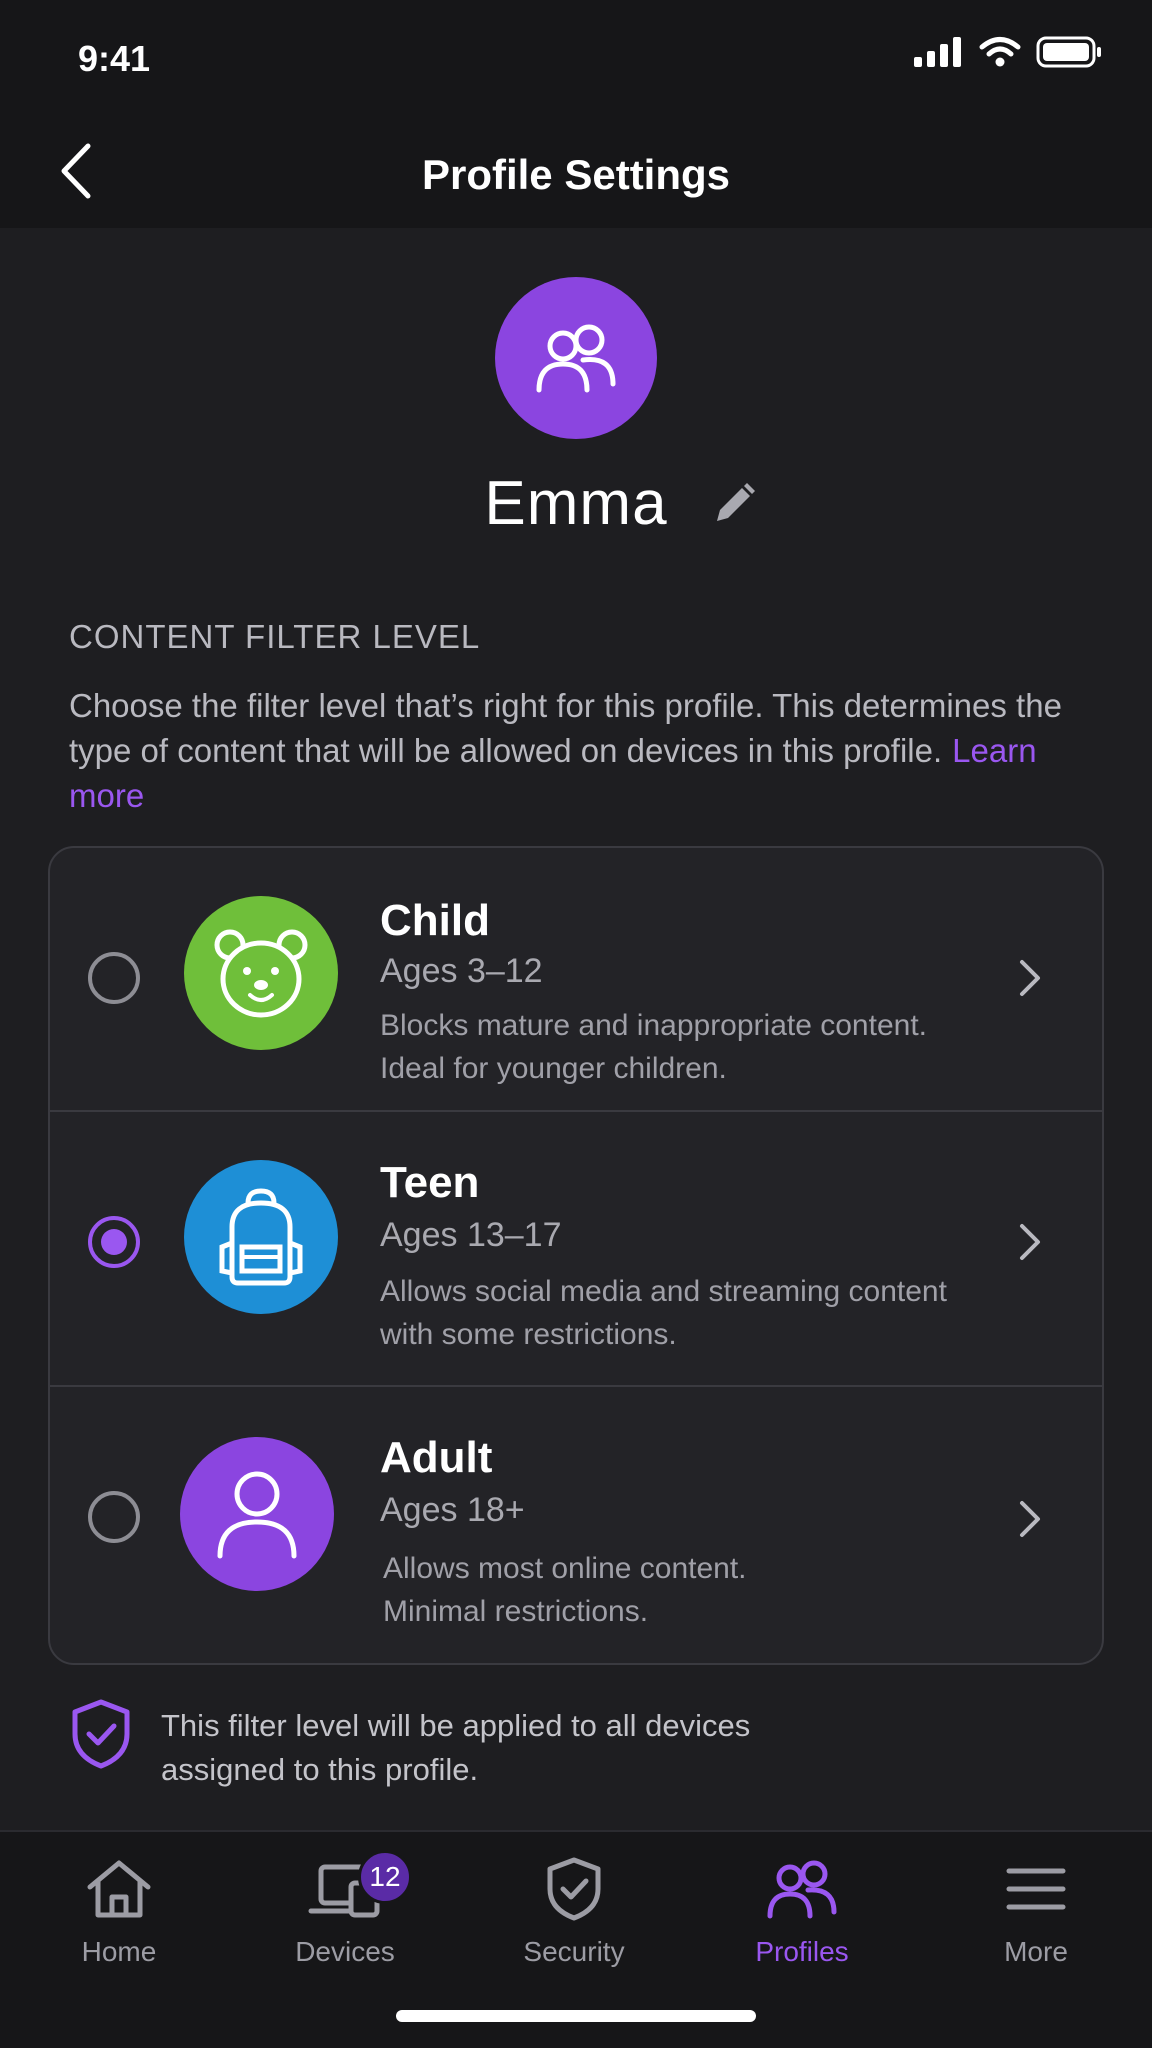 This screenshot has width=1152, height=2048. Describe the element at coordinates (528, 1334) in the screenshot. I see `option-desc-line: with some restrictions.` at that location.